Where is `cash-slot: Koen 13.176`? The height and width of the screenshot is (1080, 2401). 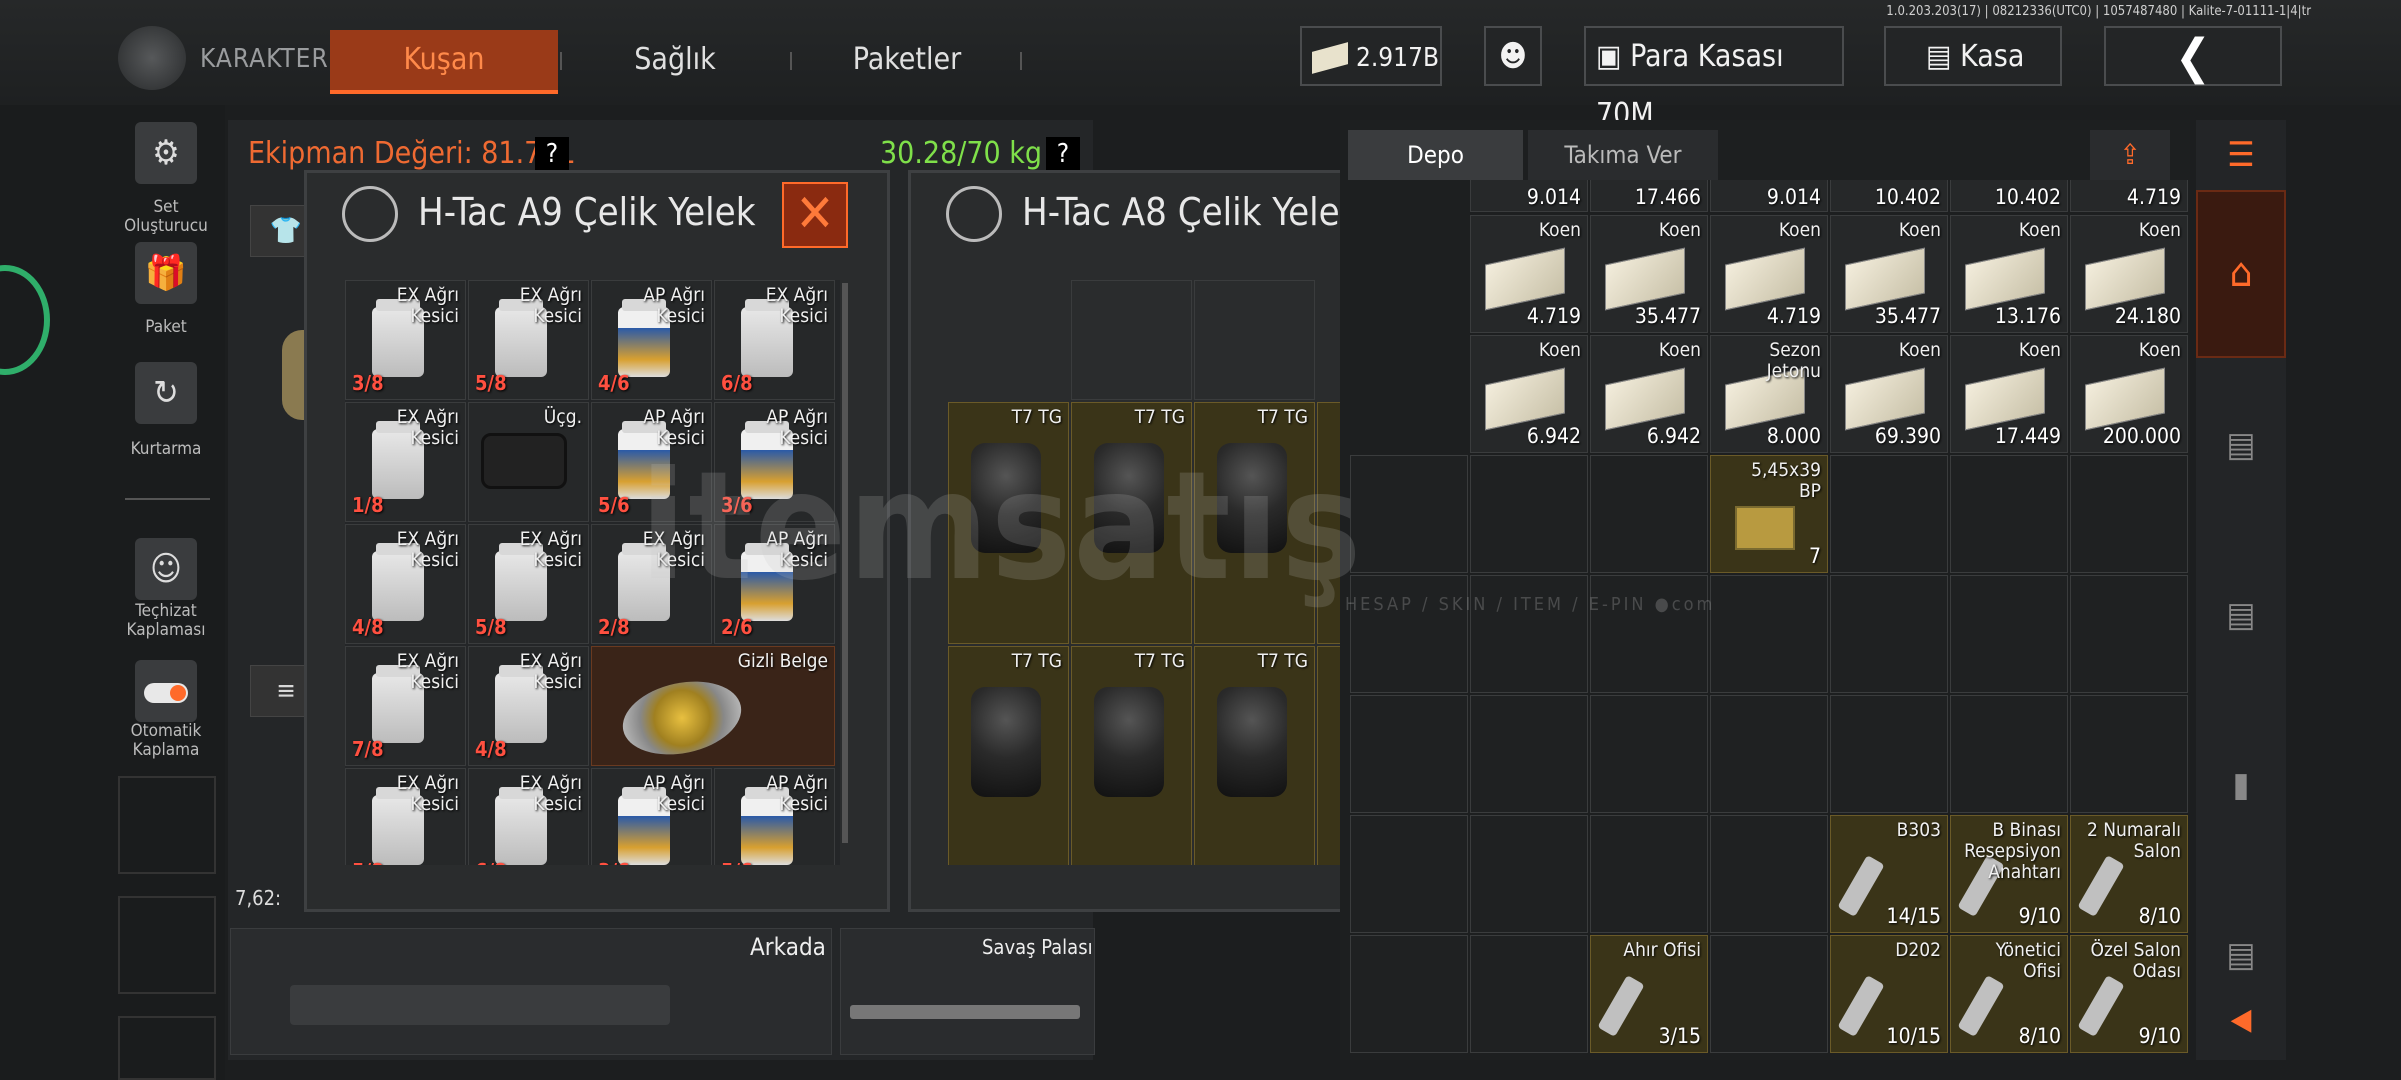
cash-slot: Koen 13.176 is located at coordinates (2009, 274).